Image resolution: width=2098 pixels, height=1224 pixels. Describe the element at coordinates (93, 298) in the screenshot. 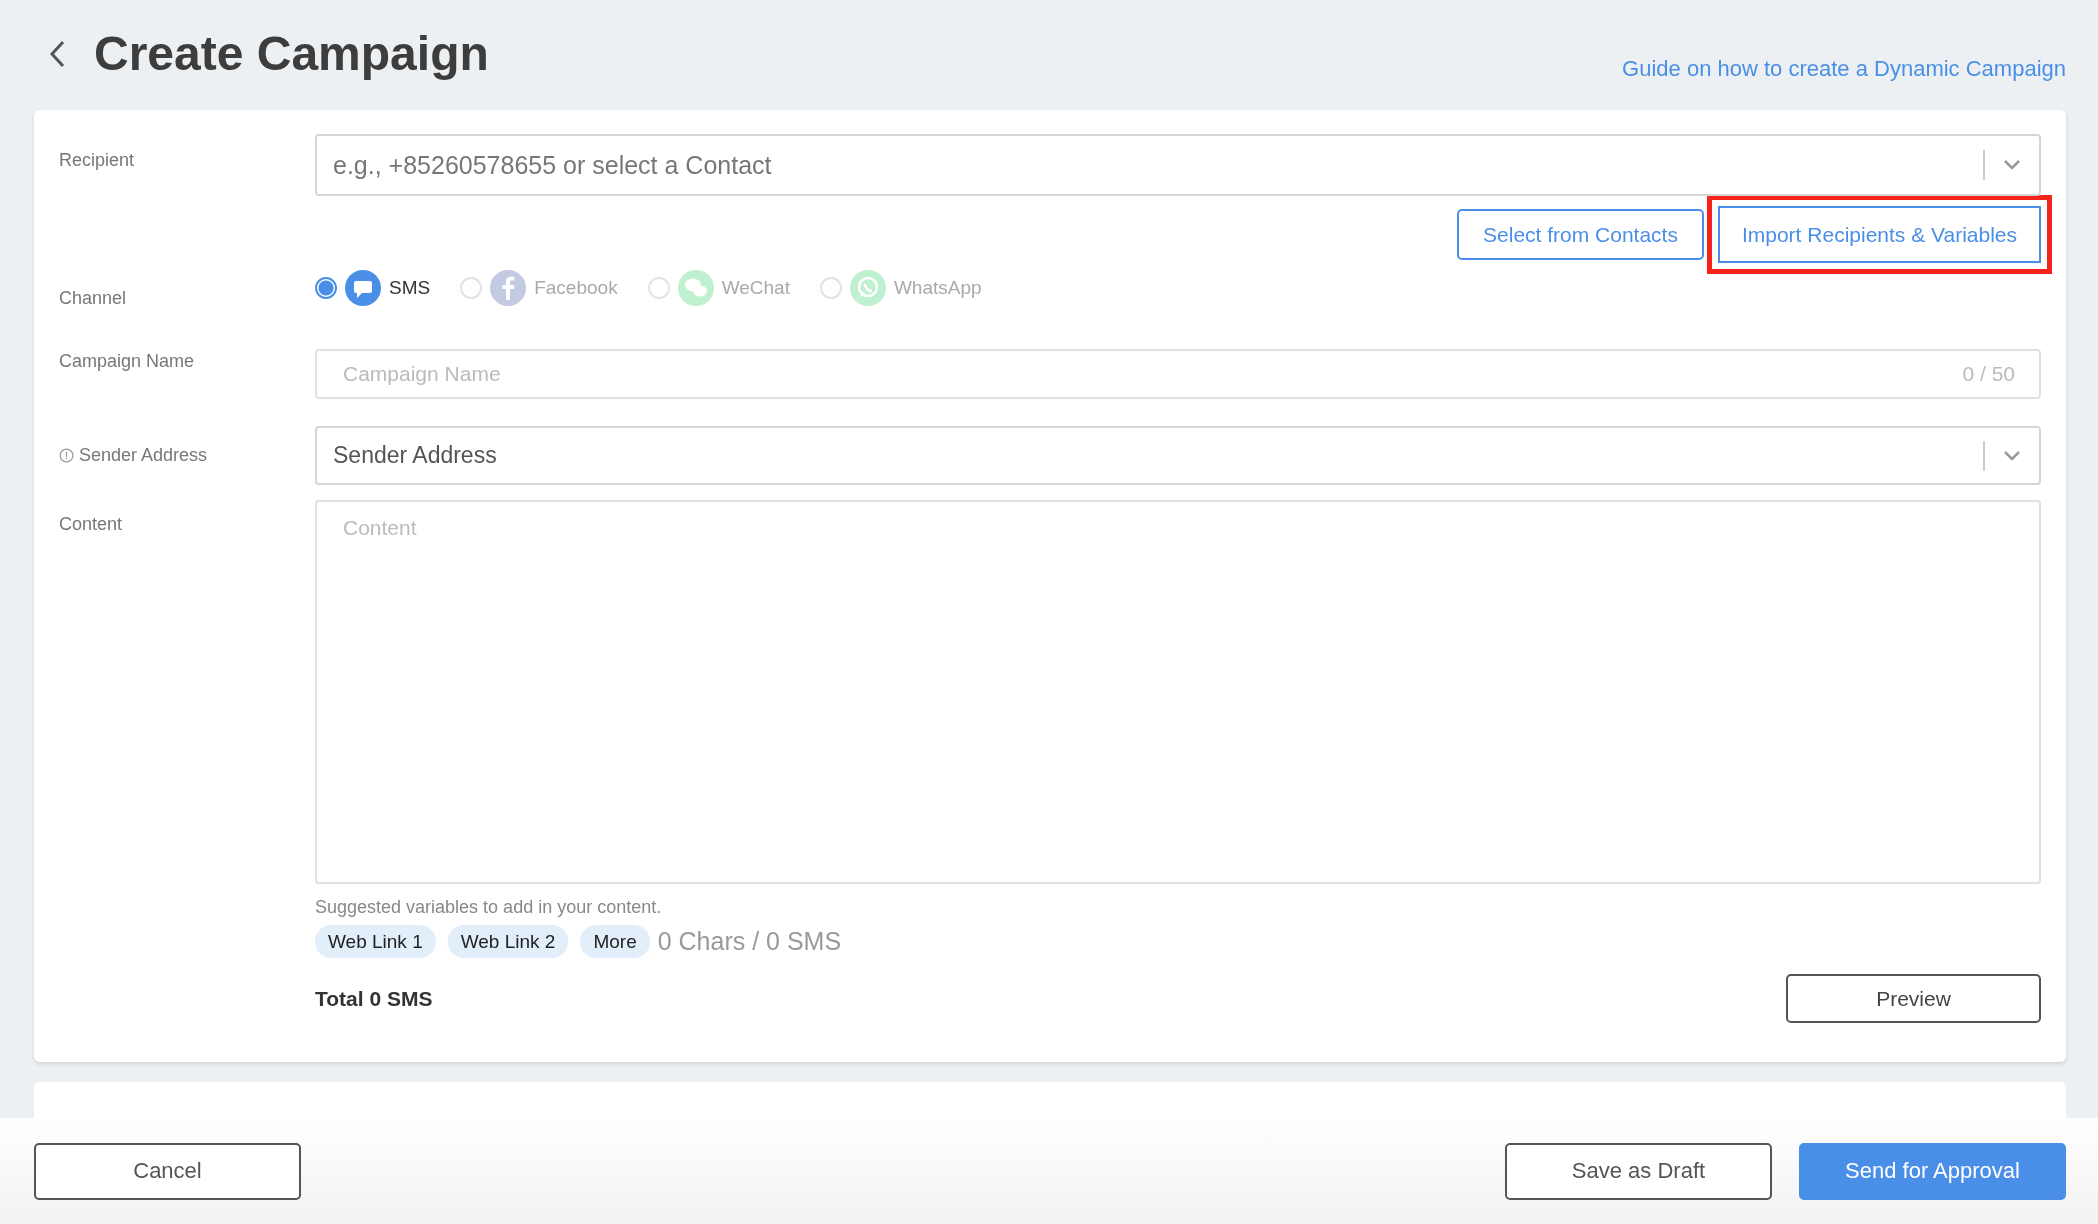

I see `channel-label: Channel` at that location.